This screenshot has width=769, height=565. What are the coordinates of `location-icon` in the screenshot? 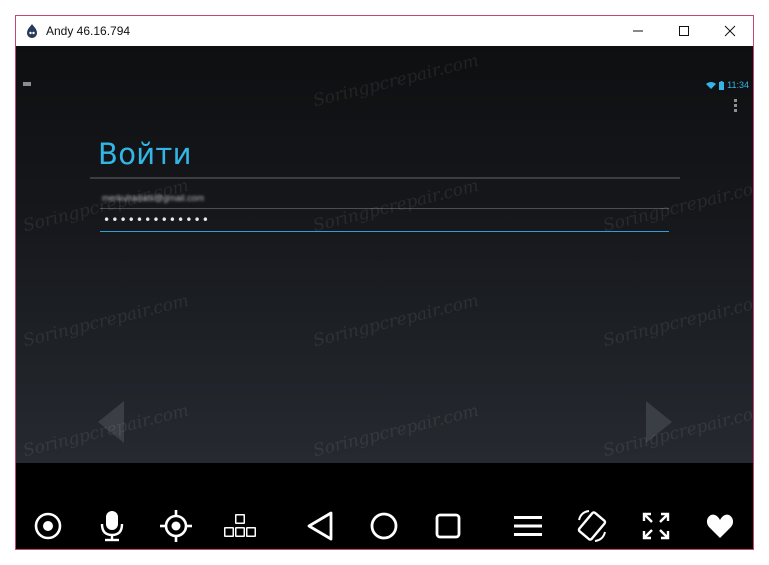 It's located at (176, 526).